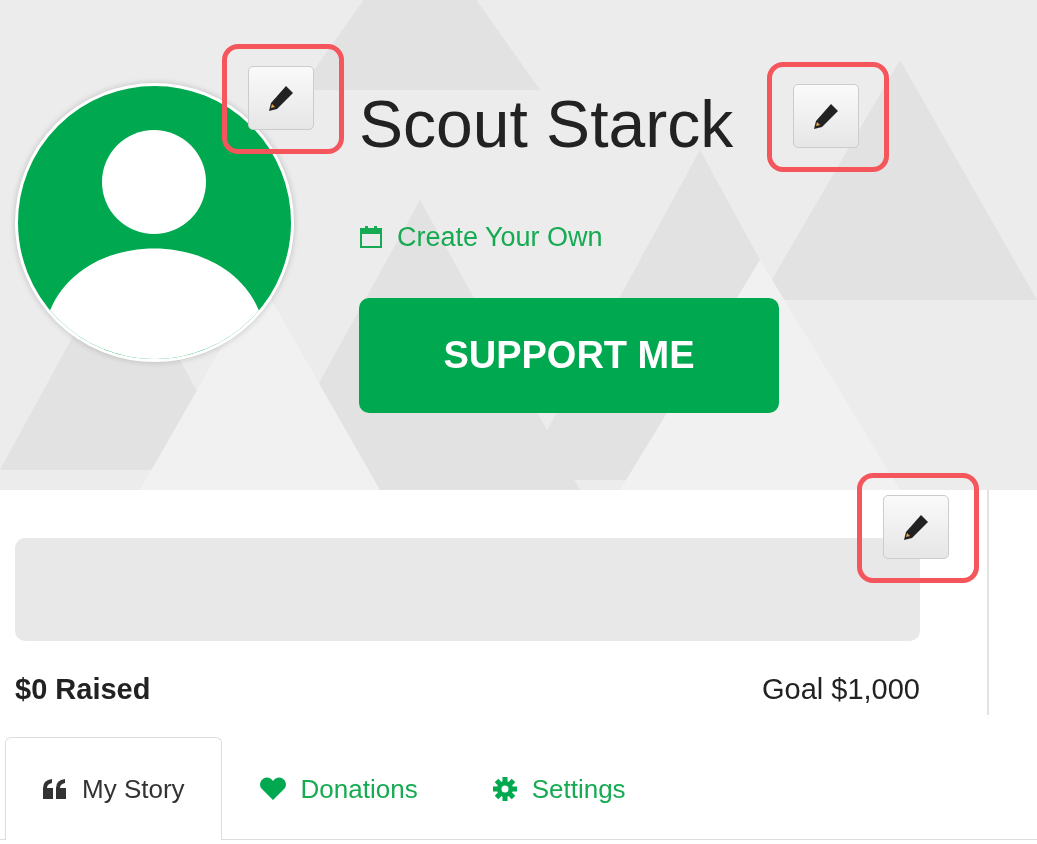 Image resolution: width=1037 pixels, height=844 pixels. Describe the element at coordinates (841, 689) in the screenshot. I see `goal-amount: Goal $1,000` at that location.